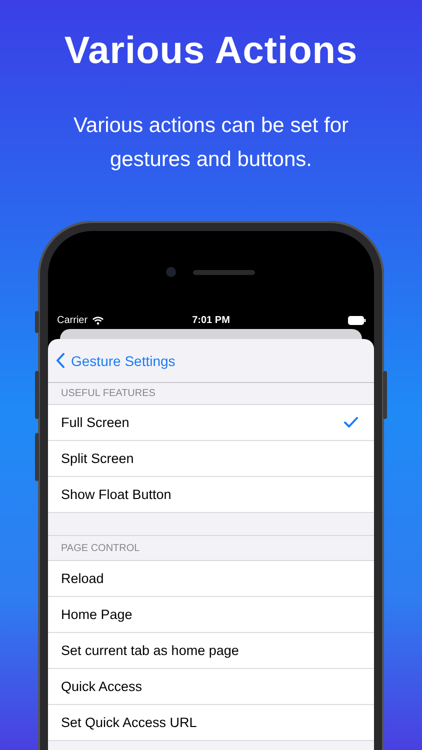 The height and width of the screenshot is (750, 422). What do you see at coordinates (211, 615) in the screenshot?
I see `list-item: Home Page` at bounding box center [211, 615].